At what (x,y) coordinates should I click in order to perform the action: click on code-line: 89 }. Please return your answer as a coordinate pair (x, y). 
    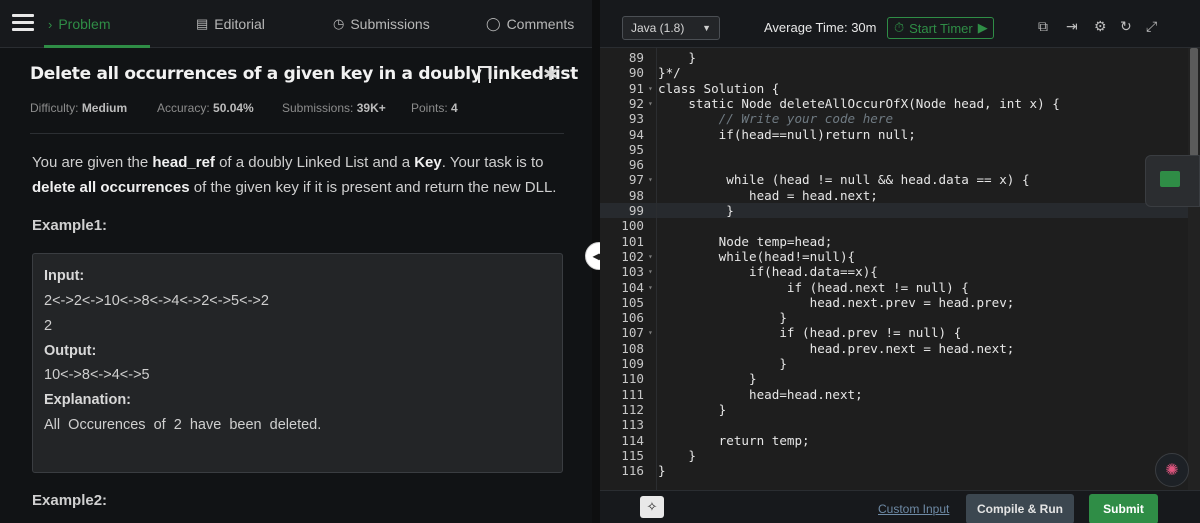
    Looking at the image, I should click on (895, 57).